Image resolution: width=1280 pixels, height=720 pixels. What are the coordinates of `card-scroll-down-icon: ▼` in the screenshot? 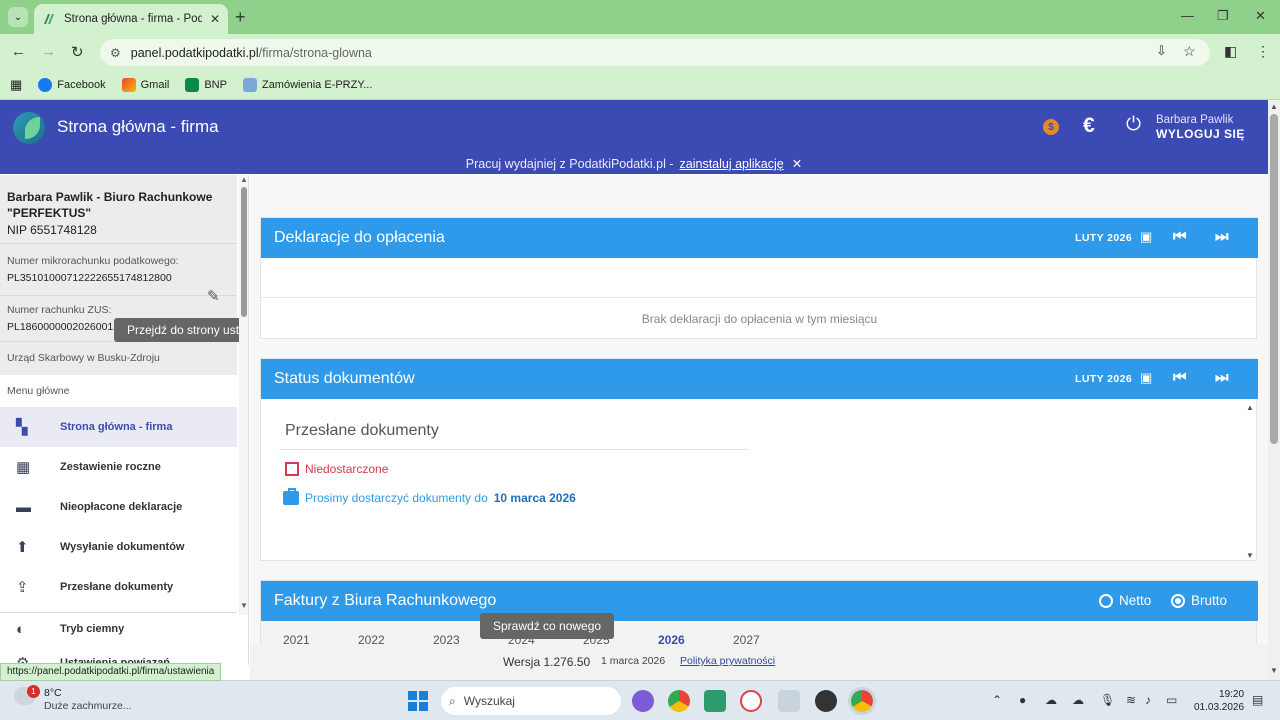 It's located at (1250, 555).